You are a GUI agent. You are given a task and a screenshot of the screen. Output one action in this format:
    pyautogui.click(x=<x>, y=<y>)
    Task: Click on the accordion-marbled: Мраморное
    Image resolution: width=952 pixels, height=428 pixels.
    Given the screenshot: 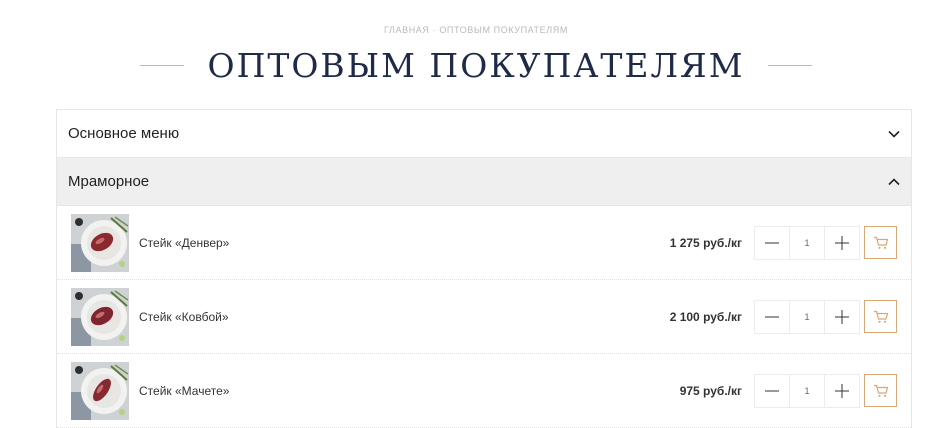 What is the action you would take?
    pyautogui.click(x=484, y=182)
    